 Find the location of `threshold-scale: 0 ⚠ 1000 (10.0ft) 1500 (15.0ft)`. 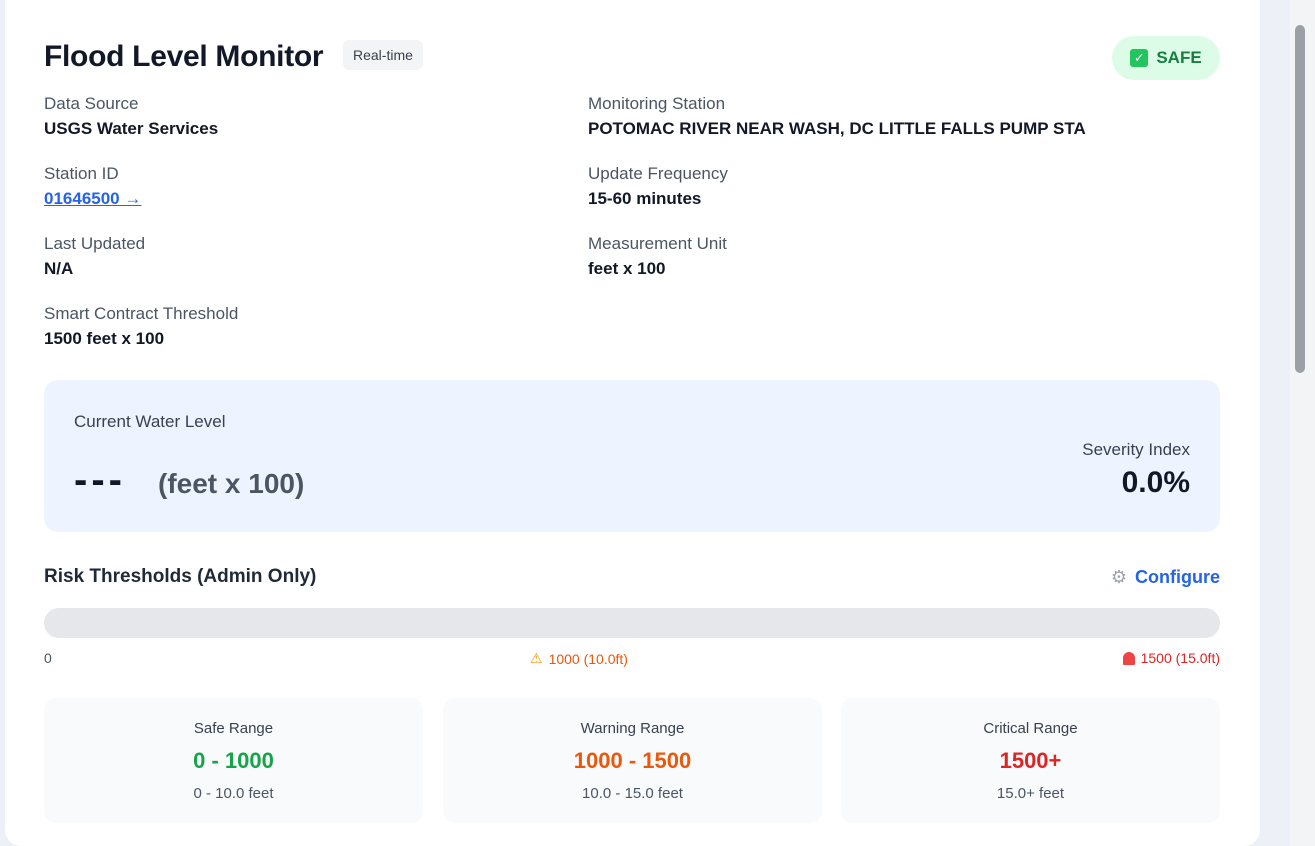

threshold-scale: 0 ⚠ 1000 (10.0ft) 1500 (15.0ft) is located at coordinates (632, 659).